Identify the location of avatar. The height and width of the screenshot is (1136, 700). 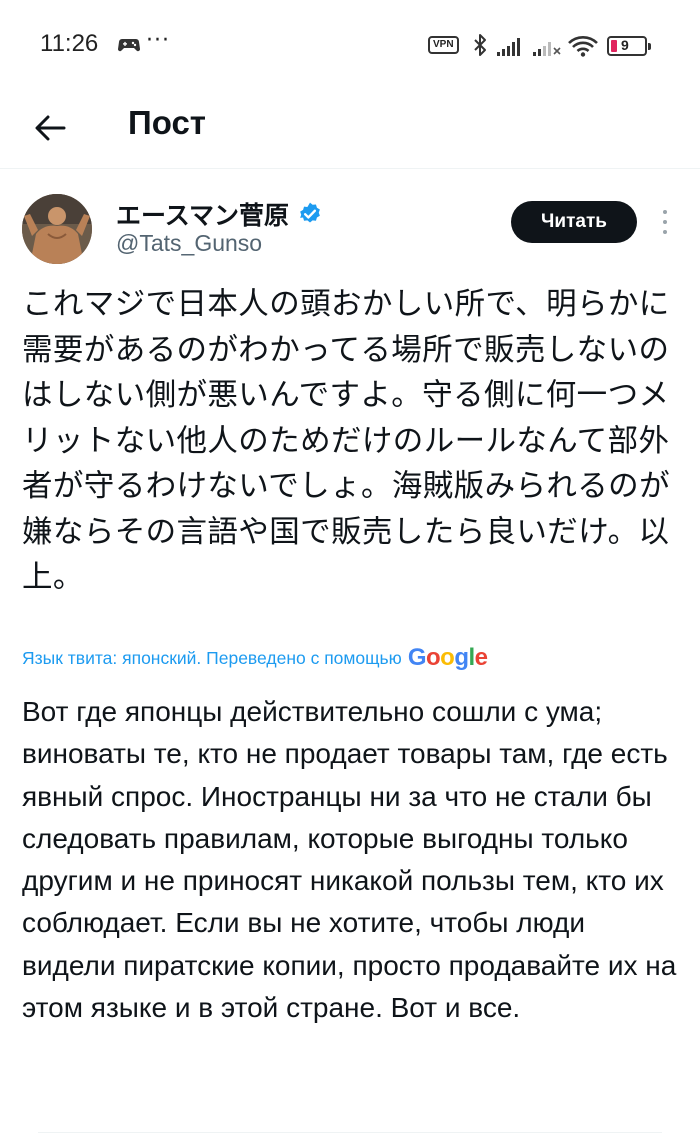
(57, 229).